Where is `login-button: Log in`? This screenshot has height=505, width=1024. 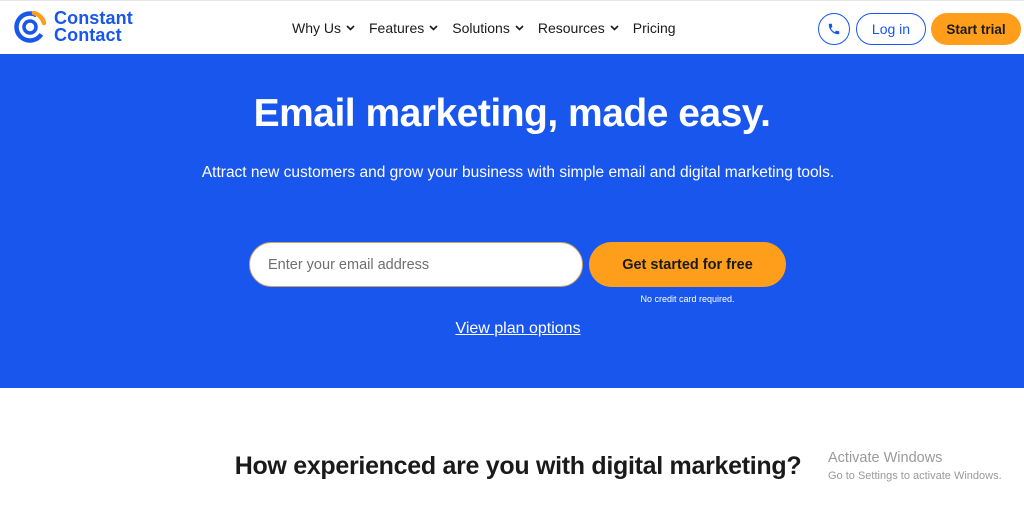
login-button: Log in is located at coordinates (891, 29).